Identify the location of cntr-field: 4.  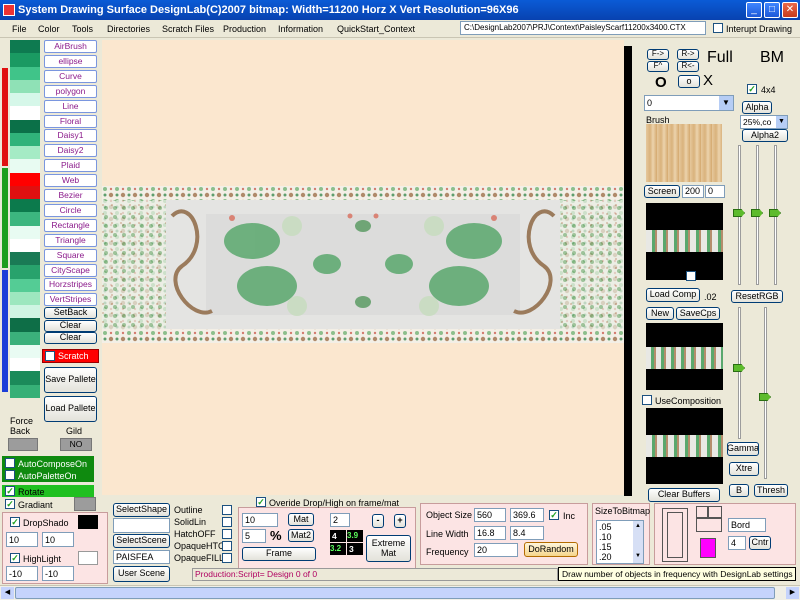
(737, 543).